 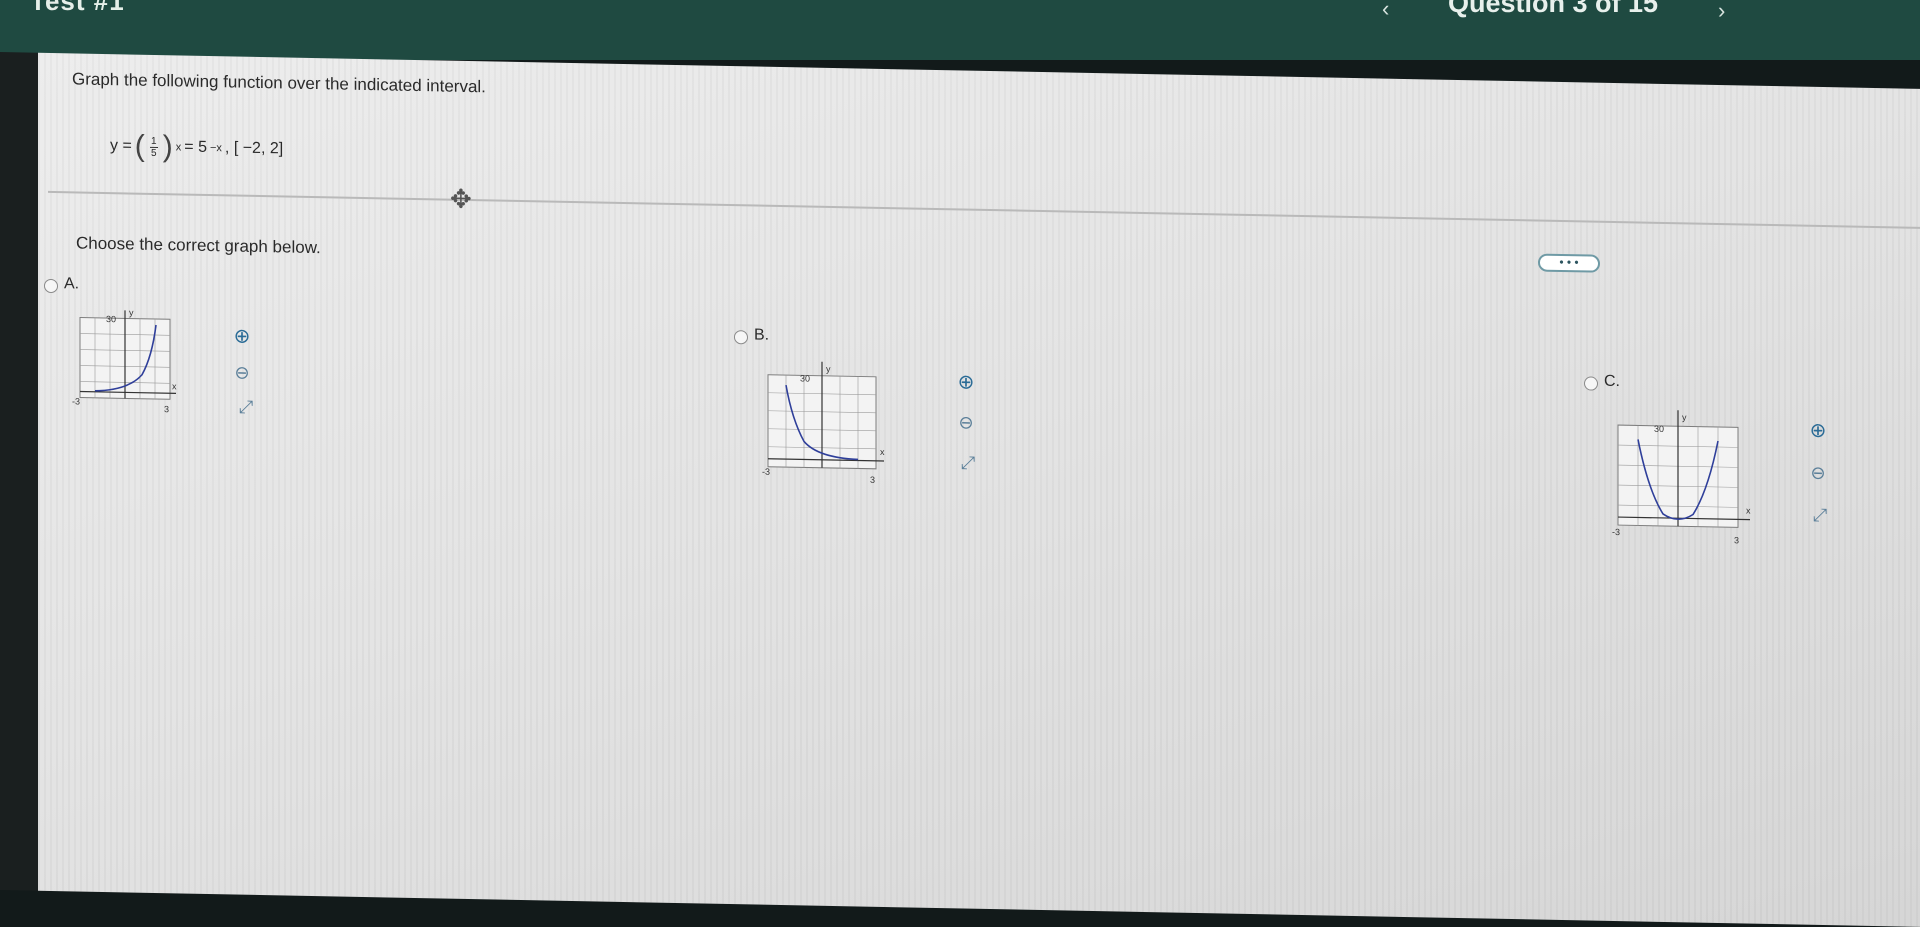 I want to click on function-equation: y = ( 1 5 ) x = 5 −x , [ −2, 2], so click(x=196, y=147).